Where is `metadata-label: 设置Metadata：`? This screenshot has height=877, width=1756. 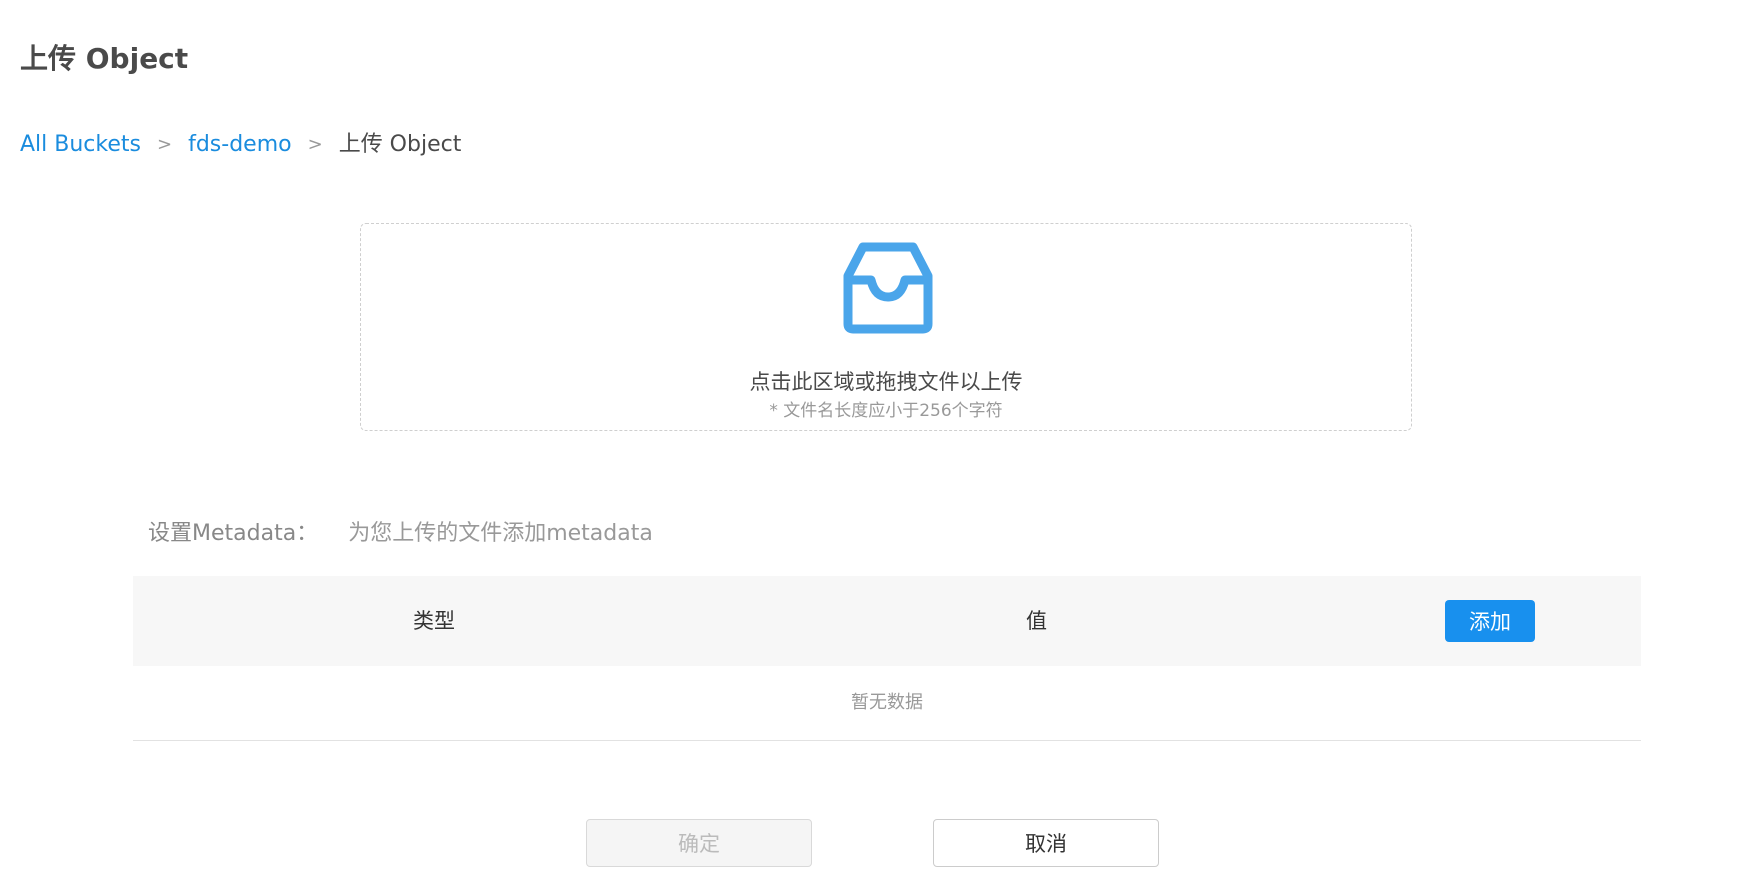
metadata-label: 设置Metadata： is located at coordinates (233, 533).